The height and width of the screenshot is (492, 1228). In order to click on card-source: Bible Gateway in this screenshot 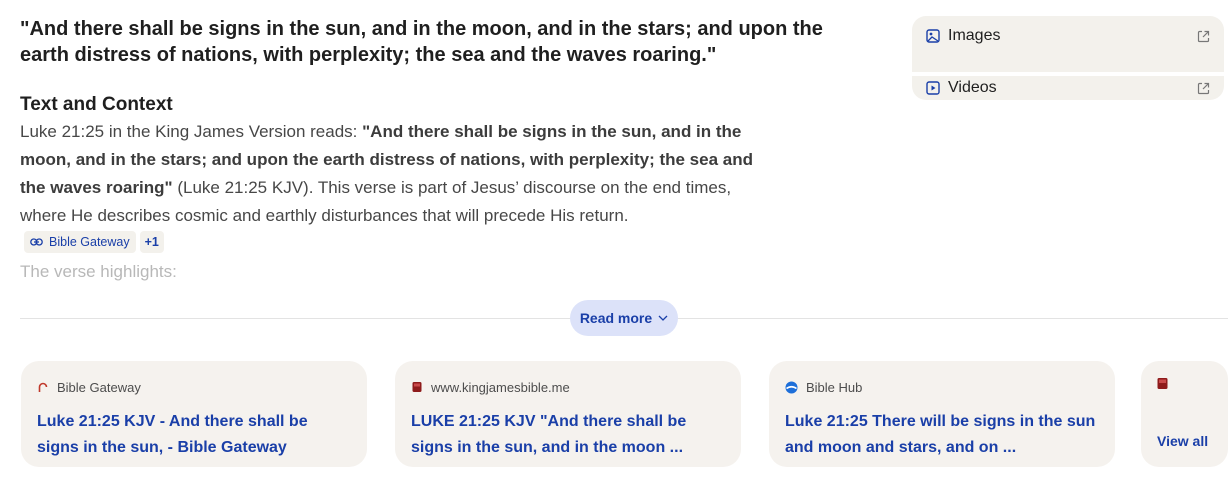, I will do `click(194, 387)`.